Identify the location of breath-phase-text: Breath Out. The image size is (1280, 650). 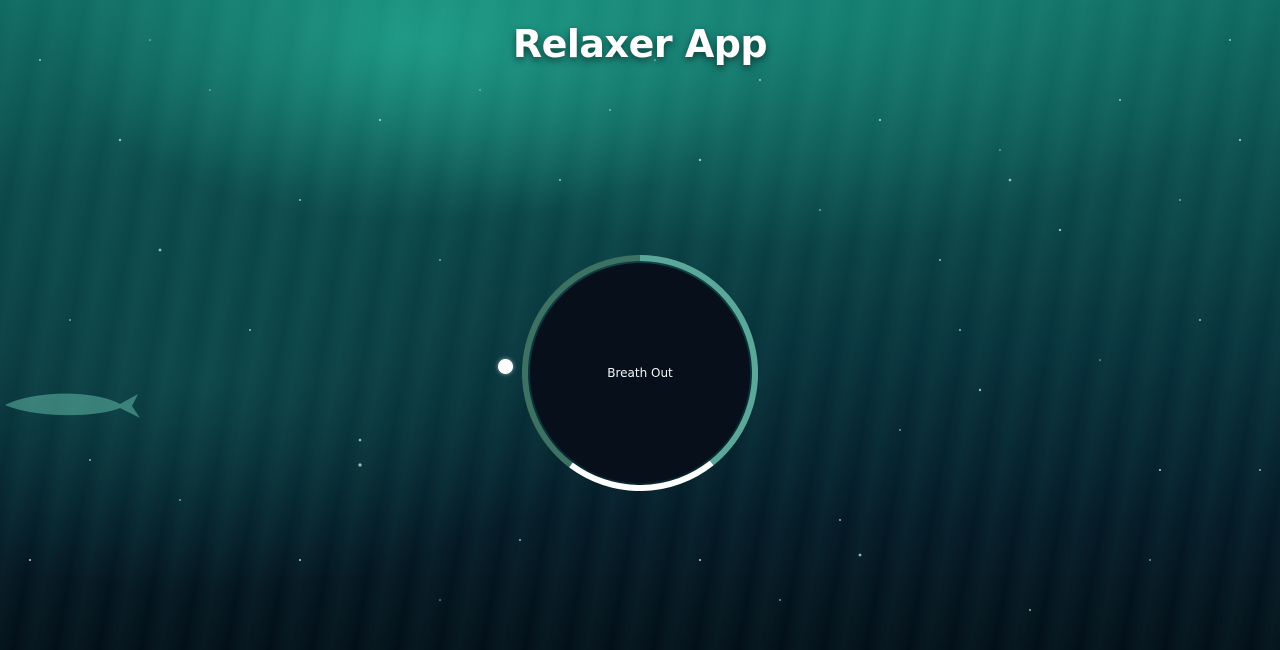
(640, 373).